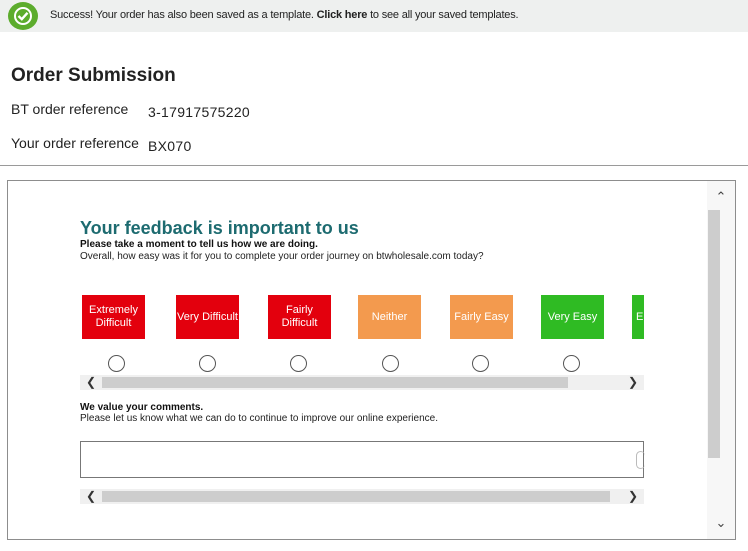  Describe the element at coordinates (389, 317) in the screenshot. I see `option-neither: Neither` at that location.